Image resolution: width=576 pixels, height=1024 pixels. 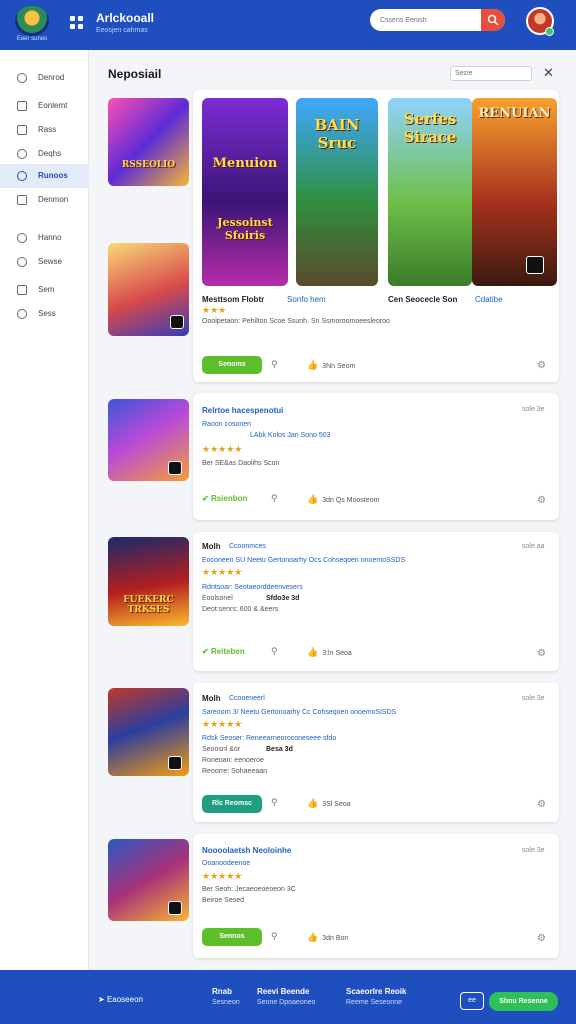 I want to click on sidebar-item-label: Hanno, so click(x=50, y=237).